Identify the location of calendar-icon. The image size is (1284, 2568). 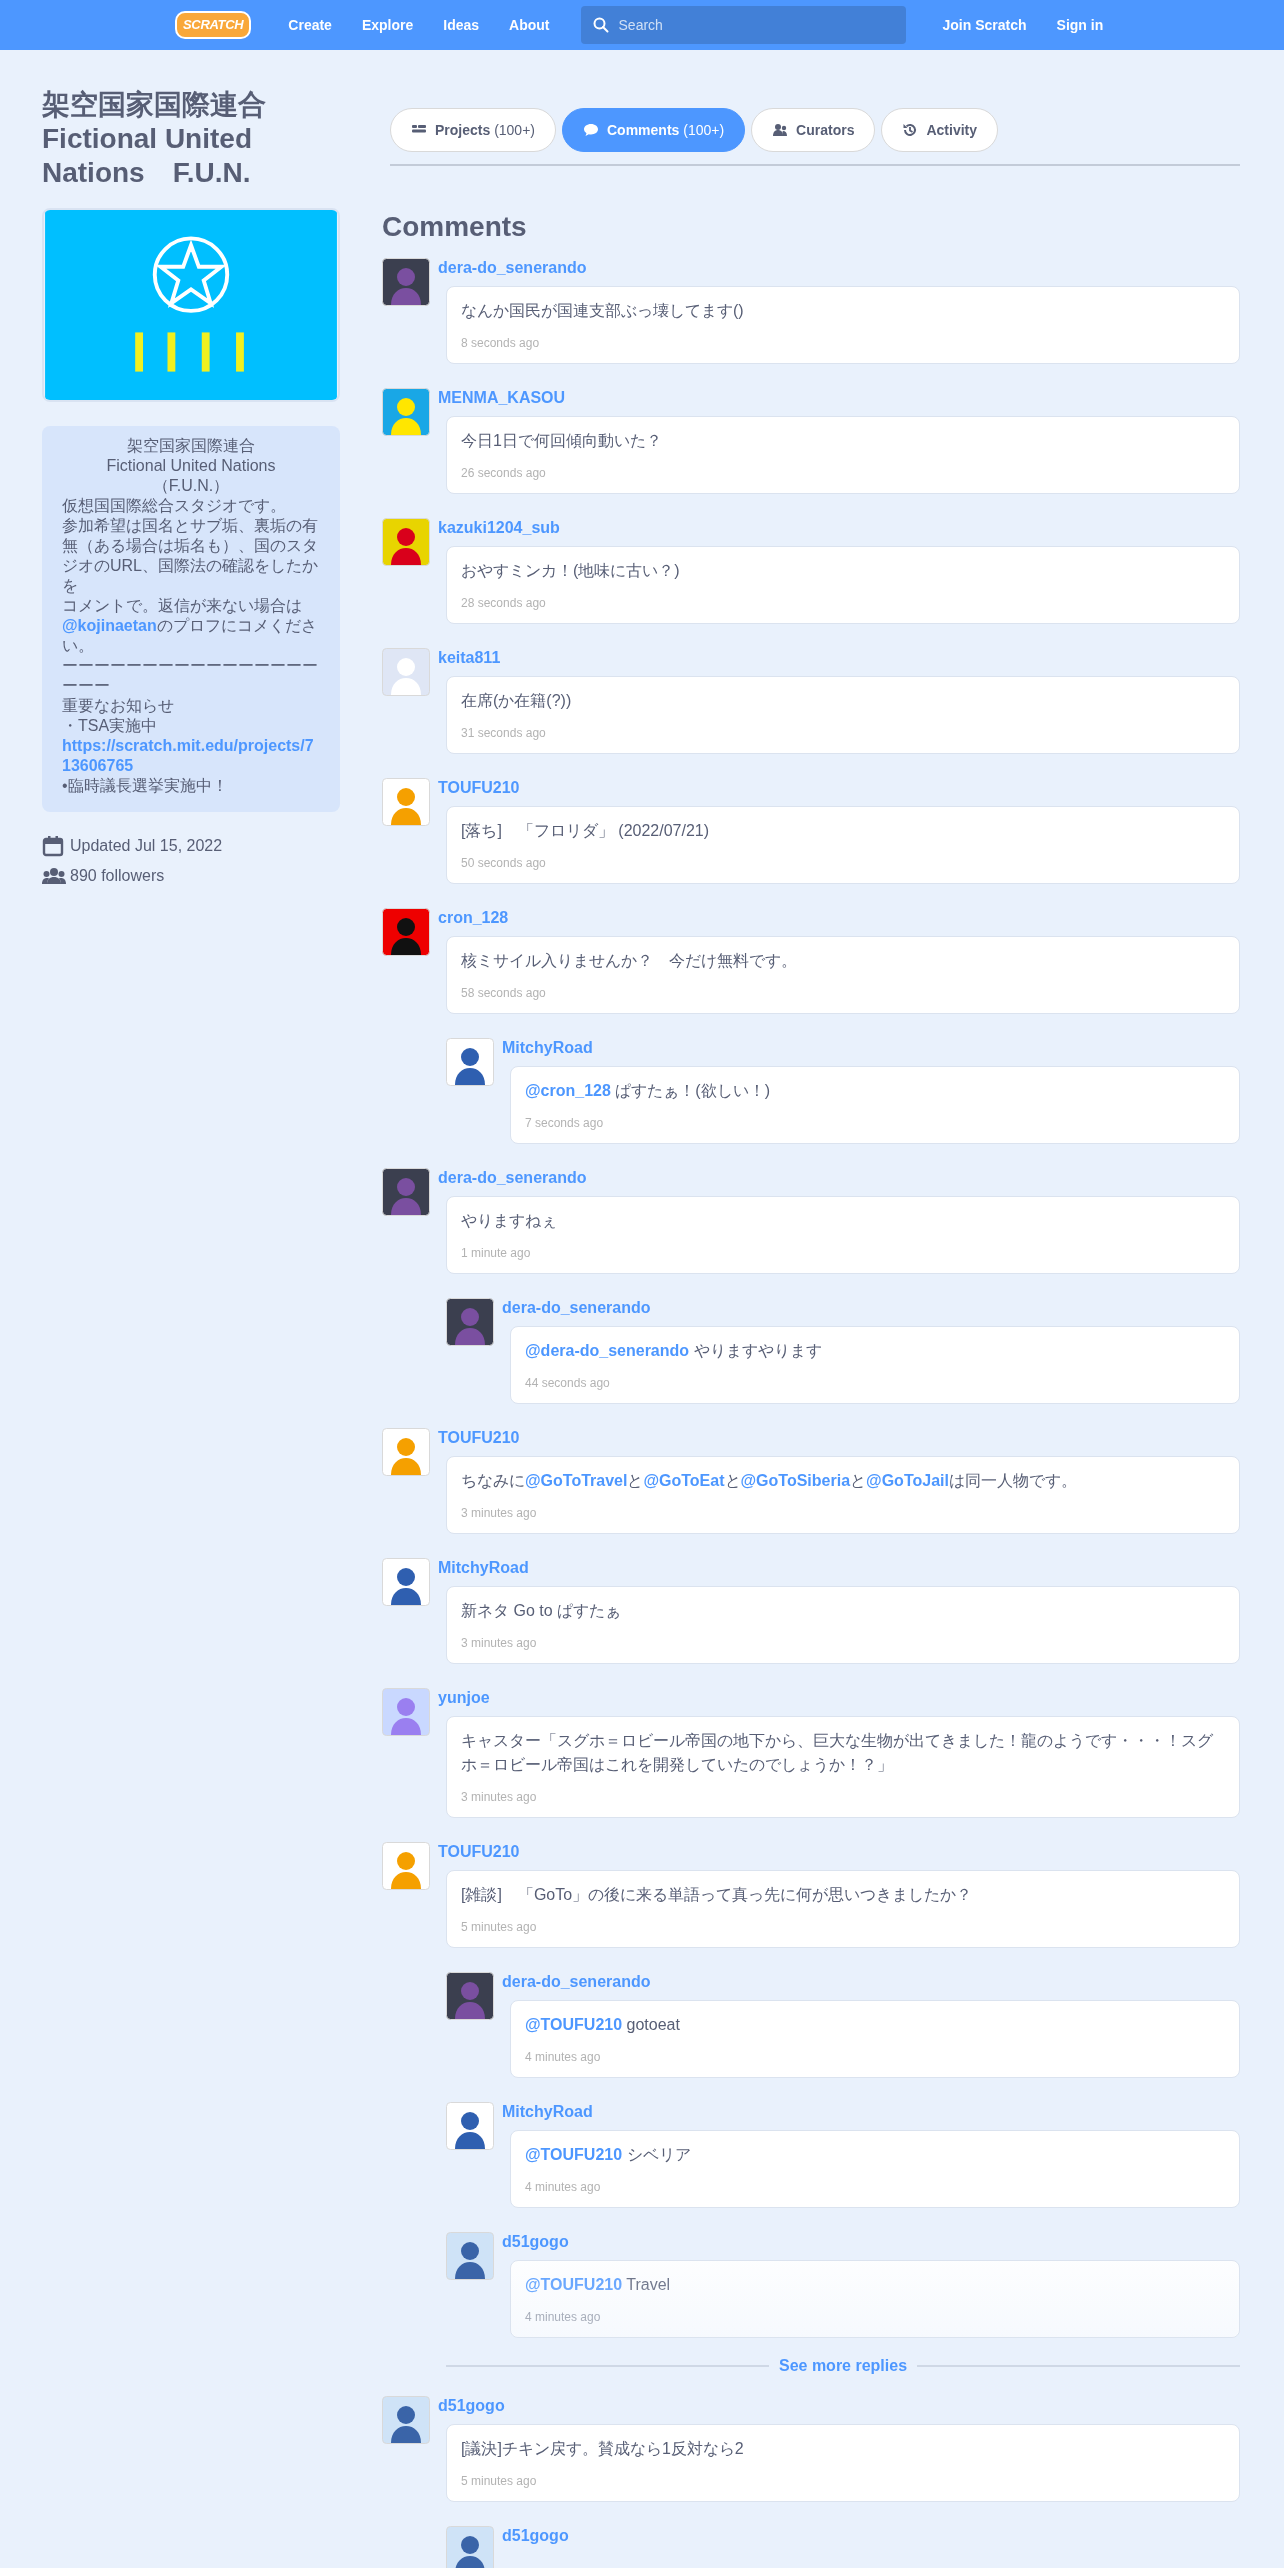
(53, 846).